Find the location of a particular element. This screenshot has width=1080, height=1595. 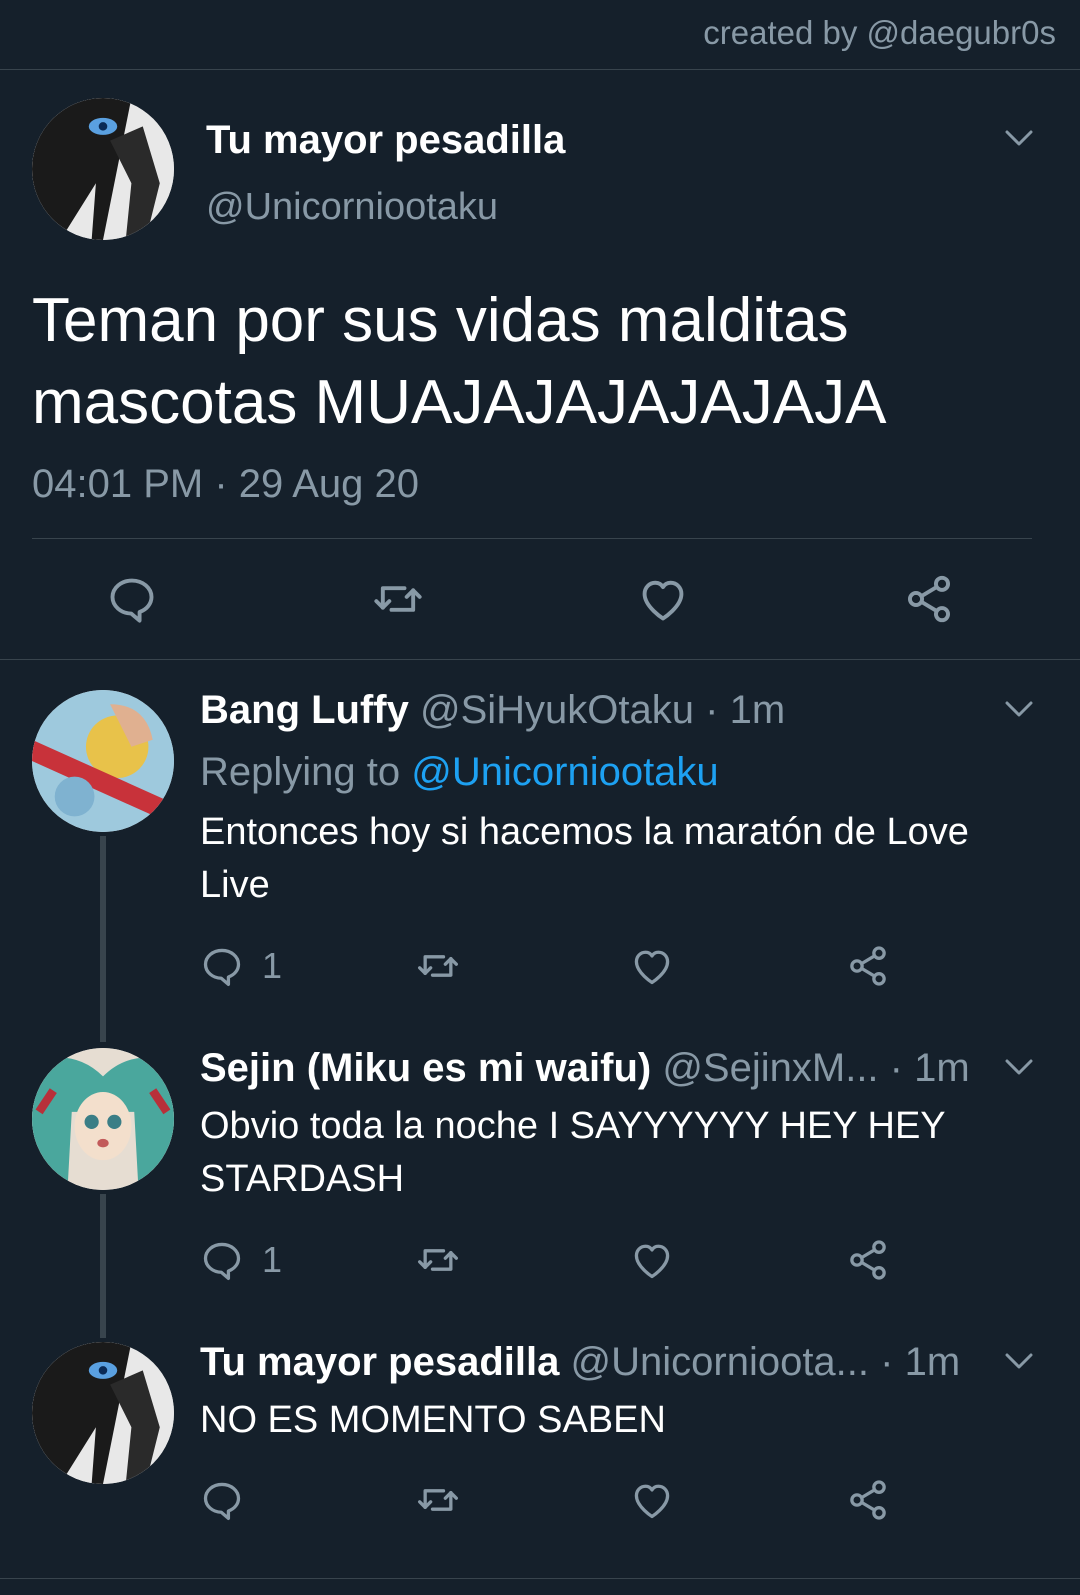

reply-header: Tu mayor pesadilla @Unicornioota... · 1m is located at coordinates (580, 1362).